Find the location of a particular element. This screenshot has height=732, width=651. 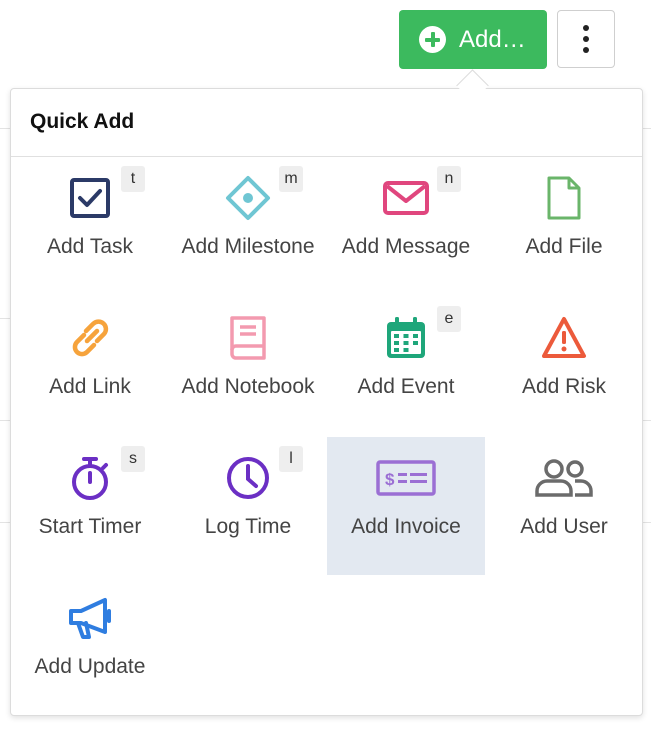

vertical-ellipsis-icon is located at coordinates (586, 28).